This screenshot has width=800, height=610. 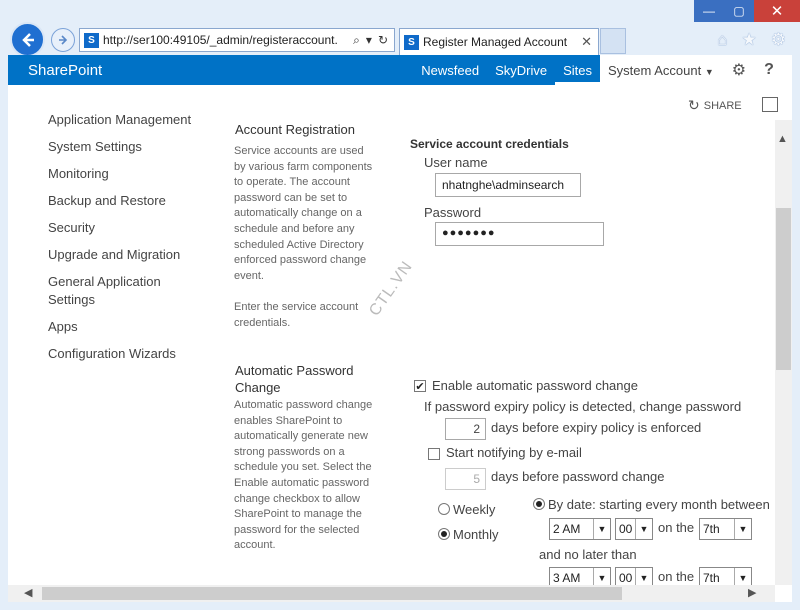 What do you see at coordinates (332, 593) in the screenshot?
I see `horizontal-scroll-thumb` at bounding box center [332, 593].